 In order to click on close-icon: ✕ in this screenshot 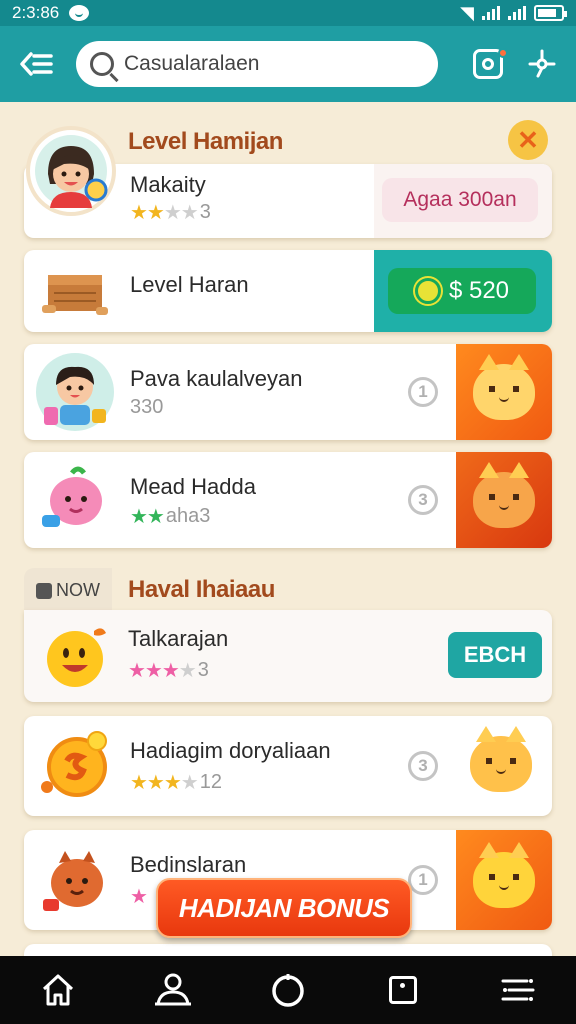, I will do `click(528, 139)`.